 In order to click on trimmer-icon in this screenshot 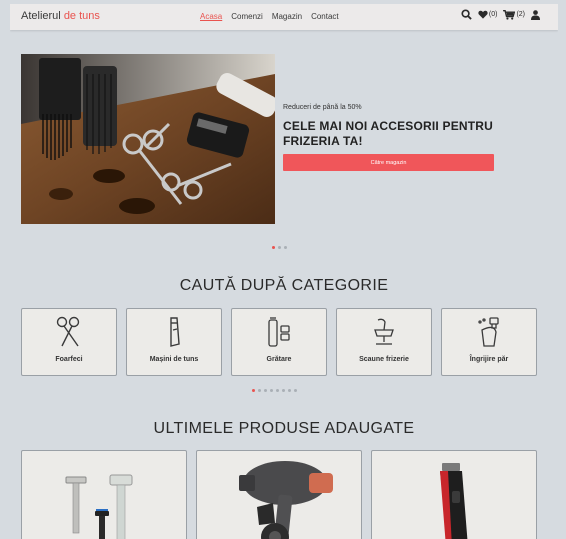, I will do `click(279, 332)`.